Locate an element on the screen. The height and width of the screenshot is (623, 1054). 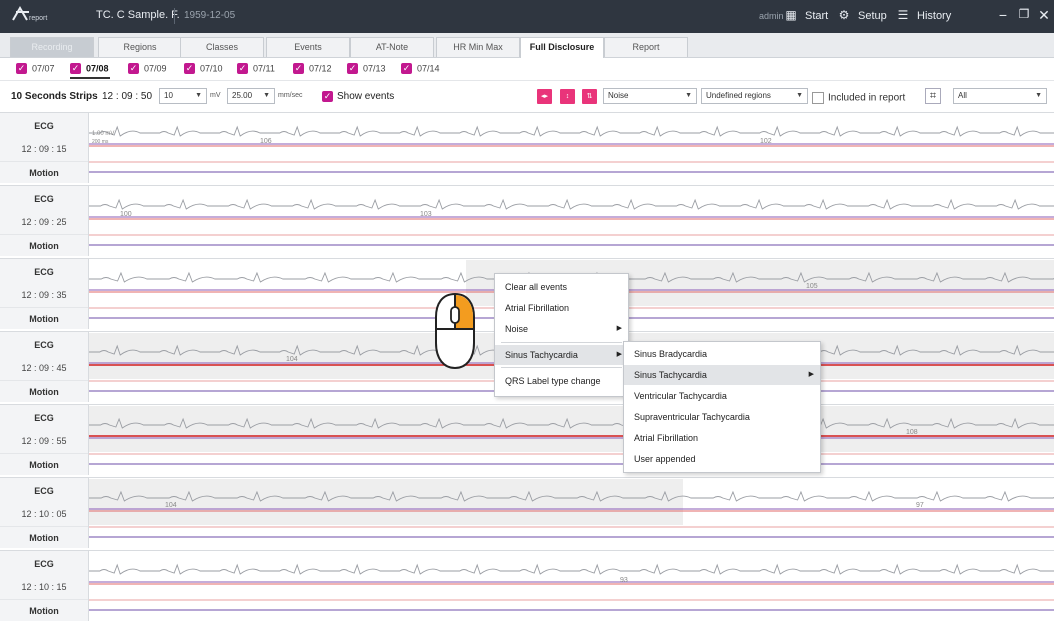
strip-time: 12 : 09 : 50 is located at coordinates (127, 96).